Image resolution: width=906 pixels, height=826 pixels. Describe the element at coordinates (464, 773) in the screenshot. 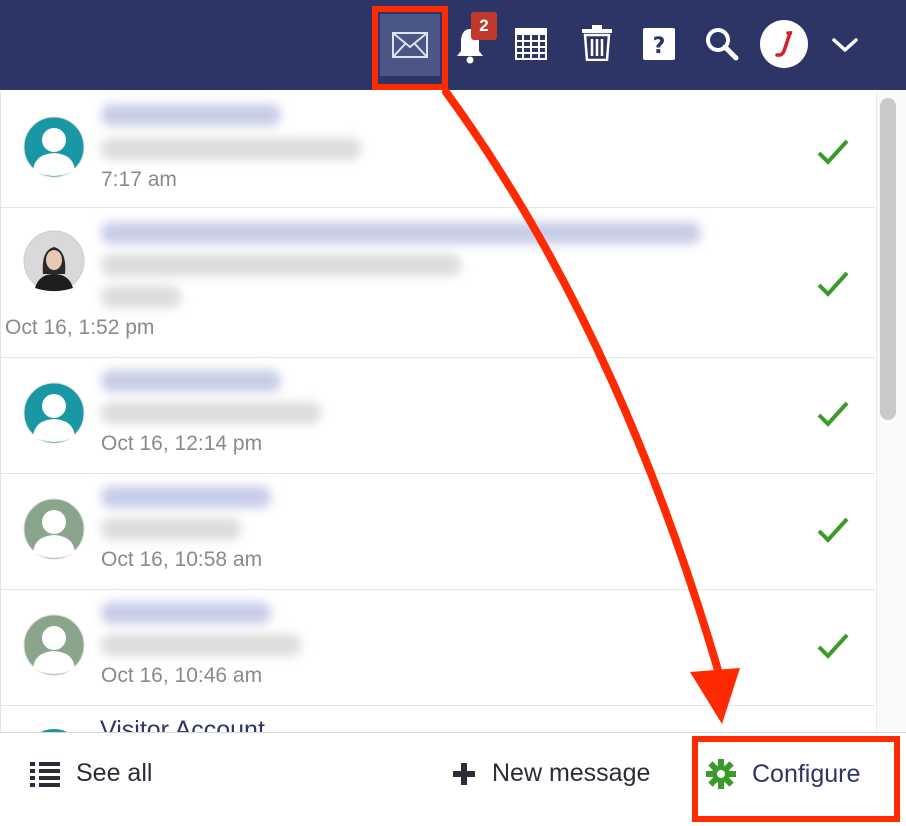

I see `plus-icon` at that location.